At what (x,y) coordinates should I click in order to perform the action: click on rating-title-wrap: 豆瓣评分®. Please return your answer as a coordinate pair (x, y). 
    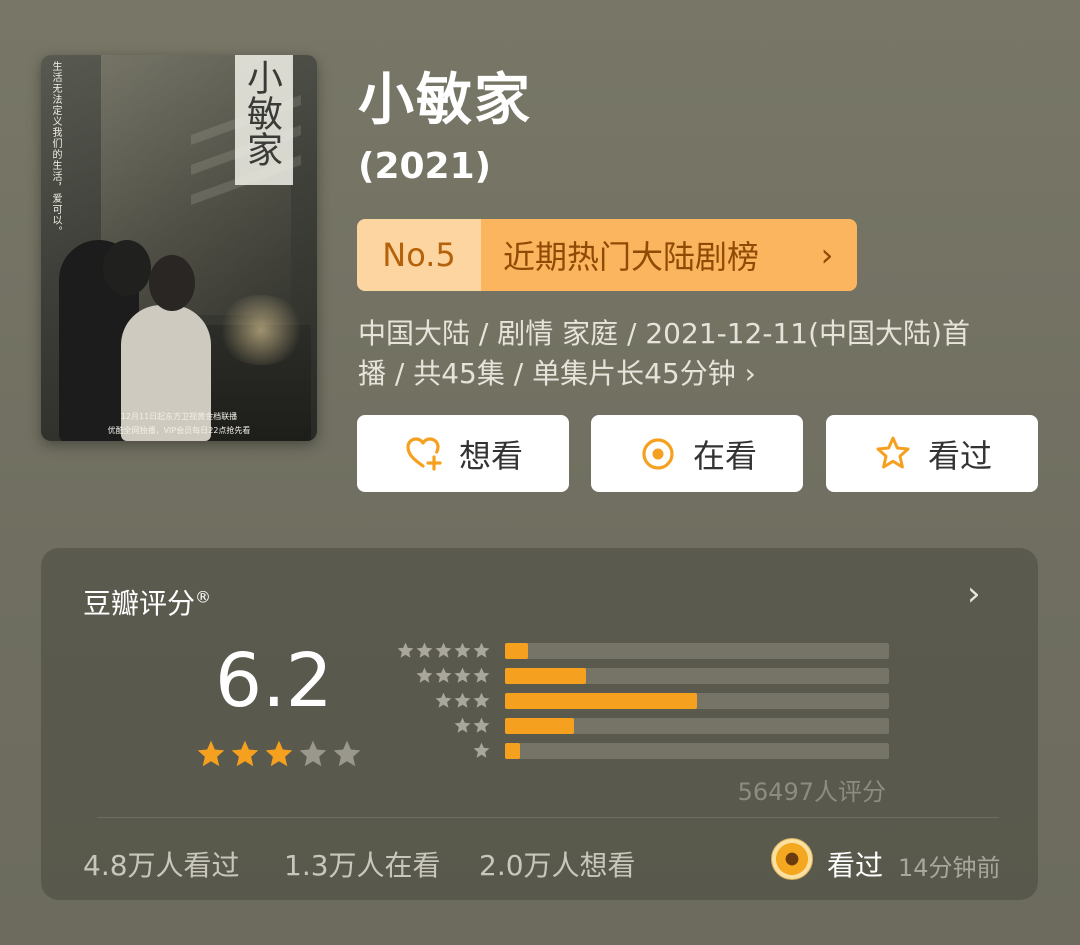
    Looking at the image, I should click on (147, 602).